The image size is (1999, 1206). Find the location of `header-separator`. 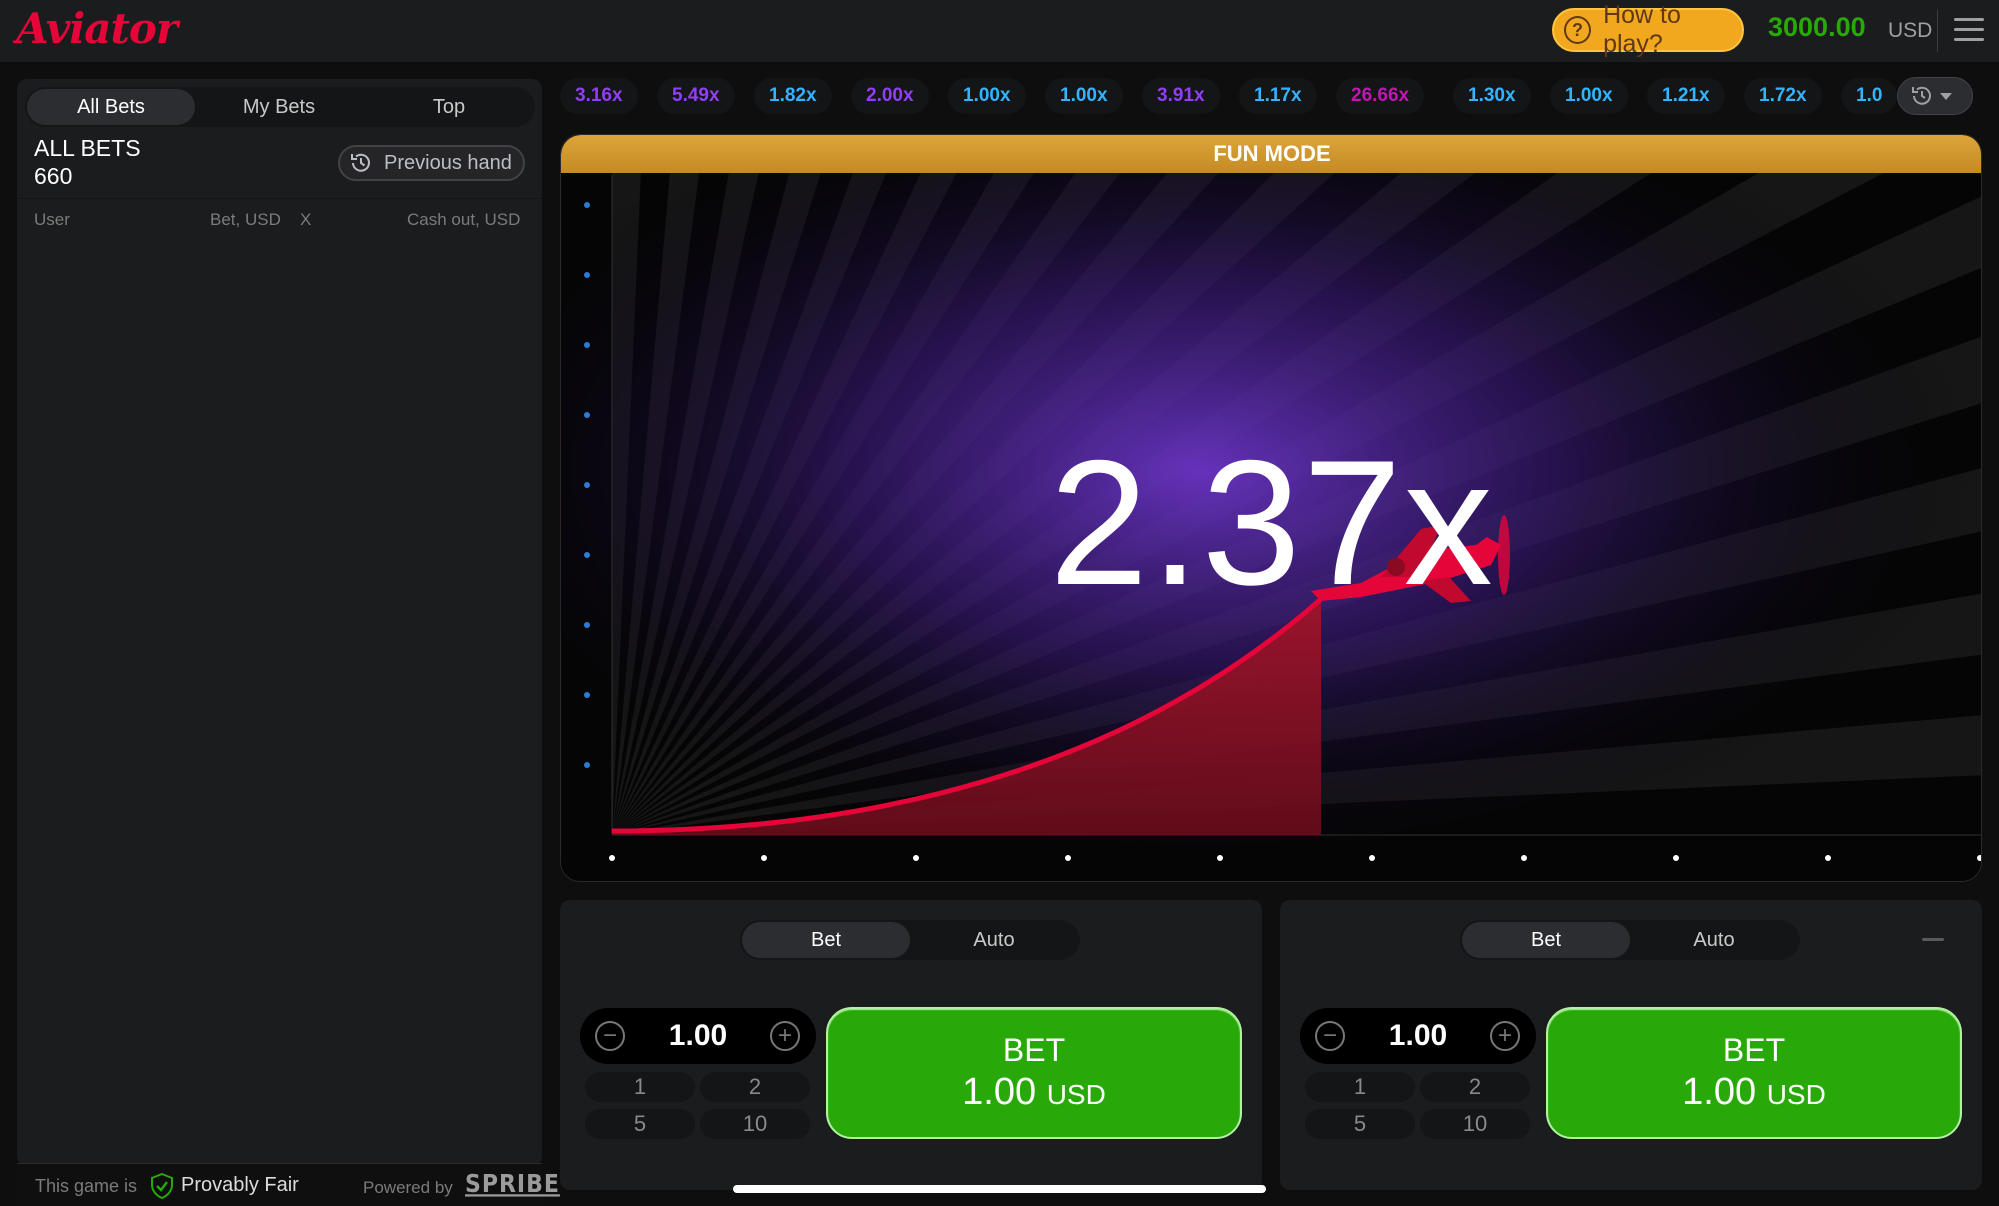

header-separator is located at coordinates (279, 198).